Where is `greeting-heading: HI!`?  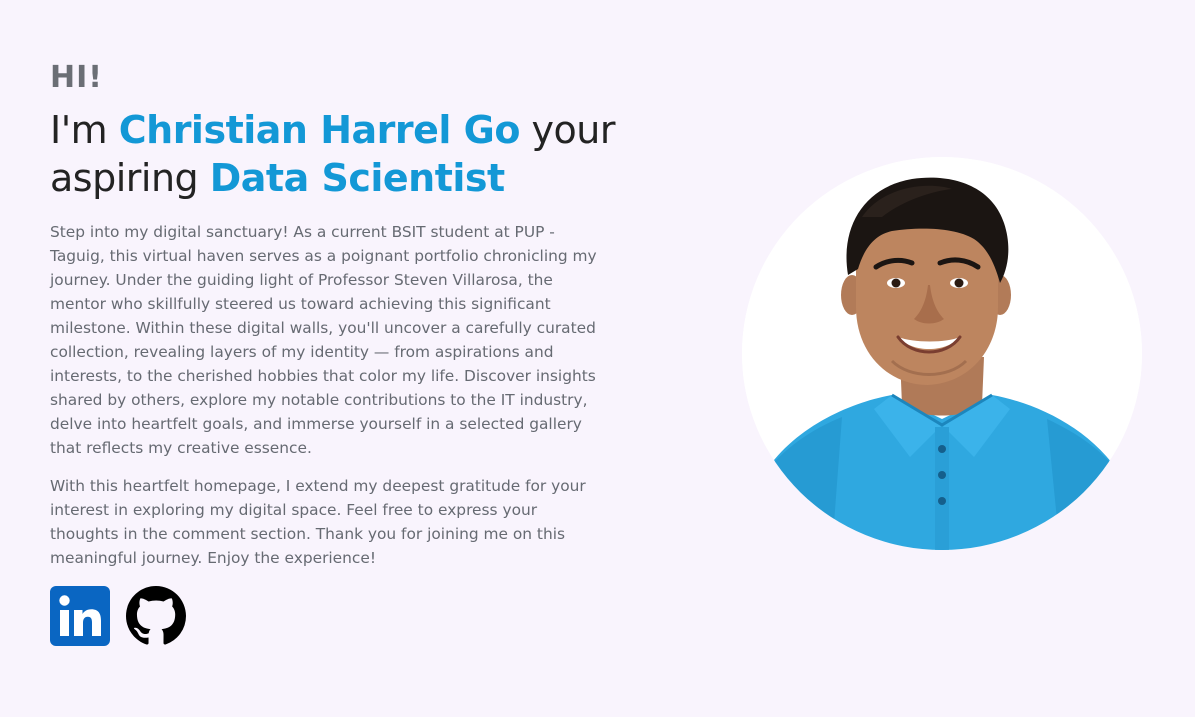
greeting-heading: HI! is located at coordinates (76, 77).